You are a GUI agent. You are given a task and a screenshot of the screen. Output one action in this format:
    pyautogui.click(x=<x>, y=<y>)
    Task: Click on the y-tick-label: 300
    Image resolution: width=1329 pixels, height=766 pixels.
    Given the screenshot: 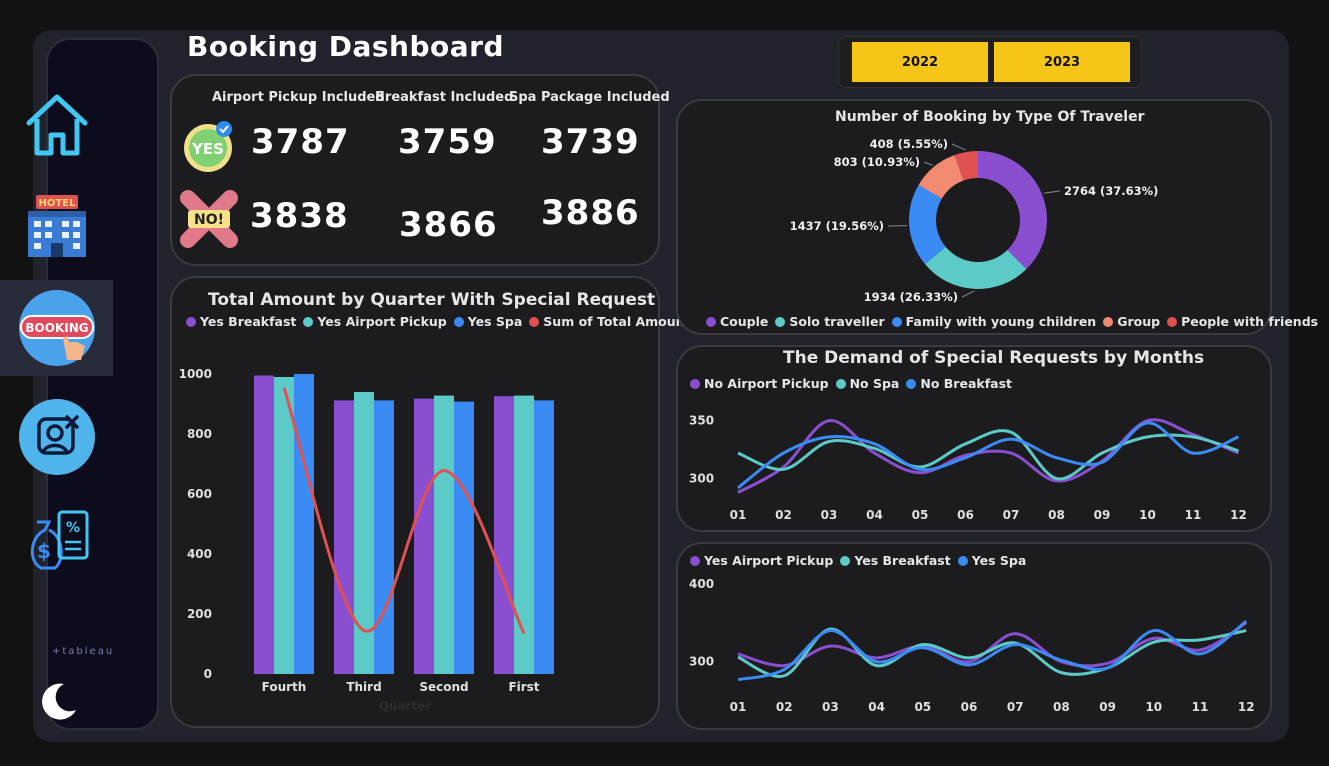 What is the action you would take?
    pyautogui.click(x=701, y=479)
    